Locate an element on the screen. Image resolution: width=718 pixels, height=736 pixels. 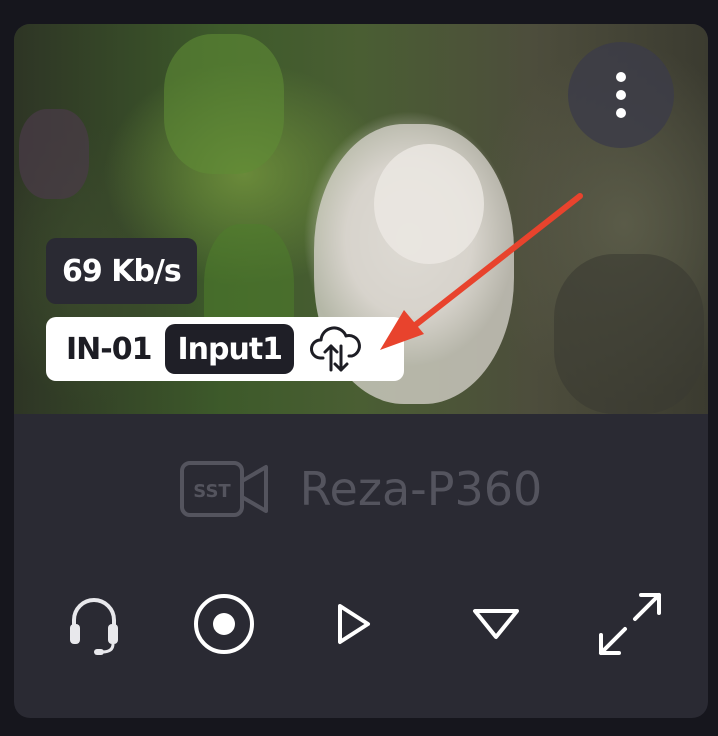
triangle-down-icon is located at coordinates (496, 624).